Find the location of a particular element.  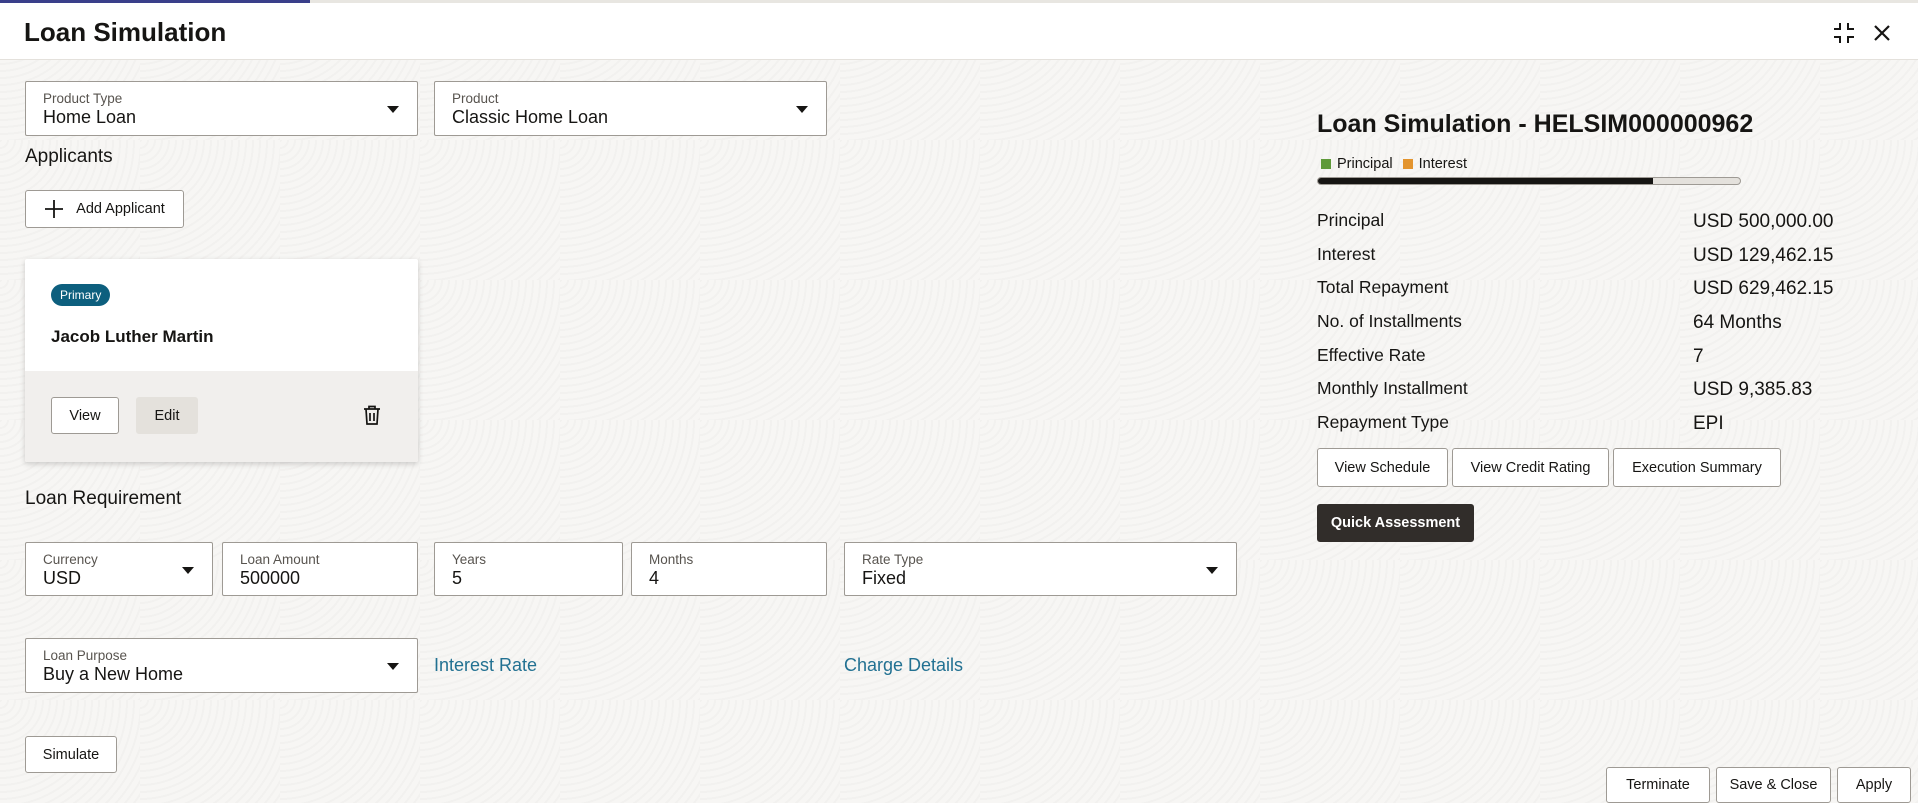

view-credit-rating-button: View Credit Rating is located at coordinates (1530, 467).